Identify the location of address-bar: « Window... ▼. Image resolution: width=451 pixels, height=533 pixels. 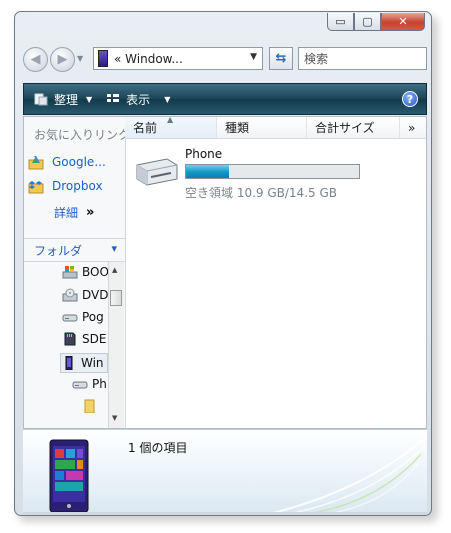
(178, 58).